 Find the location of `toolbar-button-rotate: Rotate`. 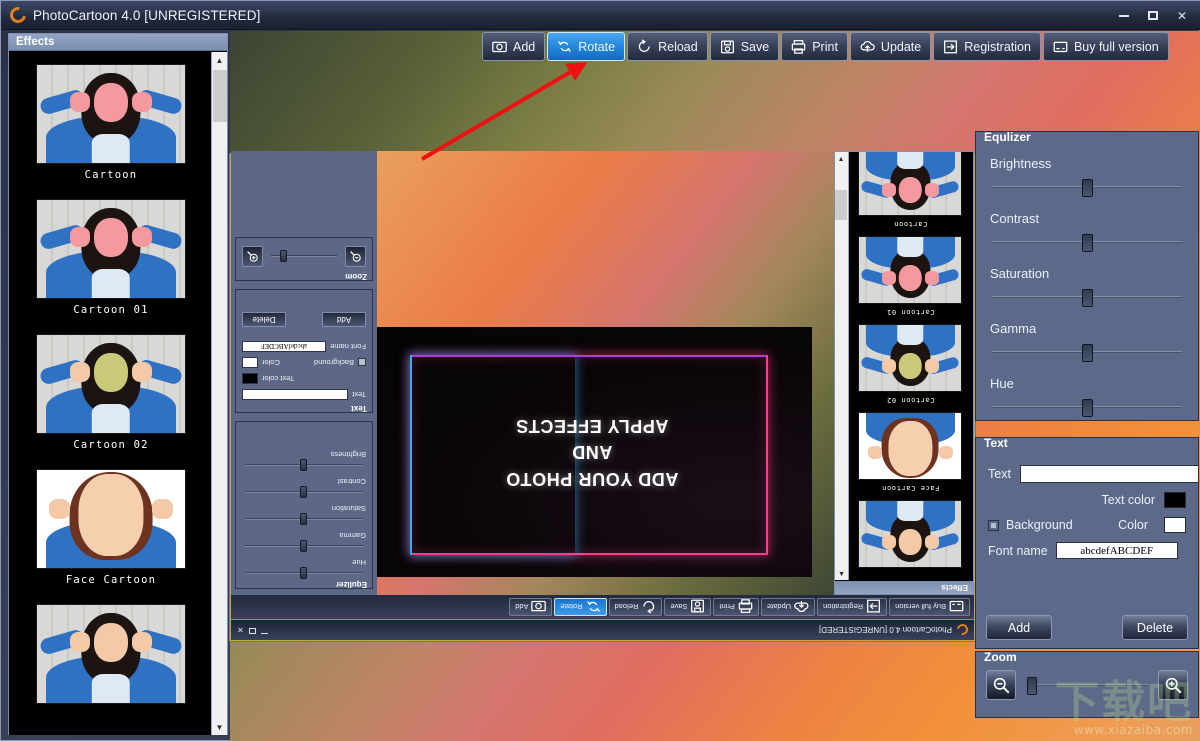

toolbar-button-rotate: Rotate is located at coordinates (586, 46).